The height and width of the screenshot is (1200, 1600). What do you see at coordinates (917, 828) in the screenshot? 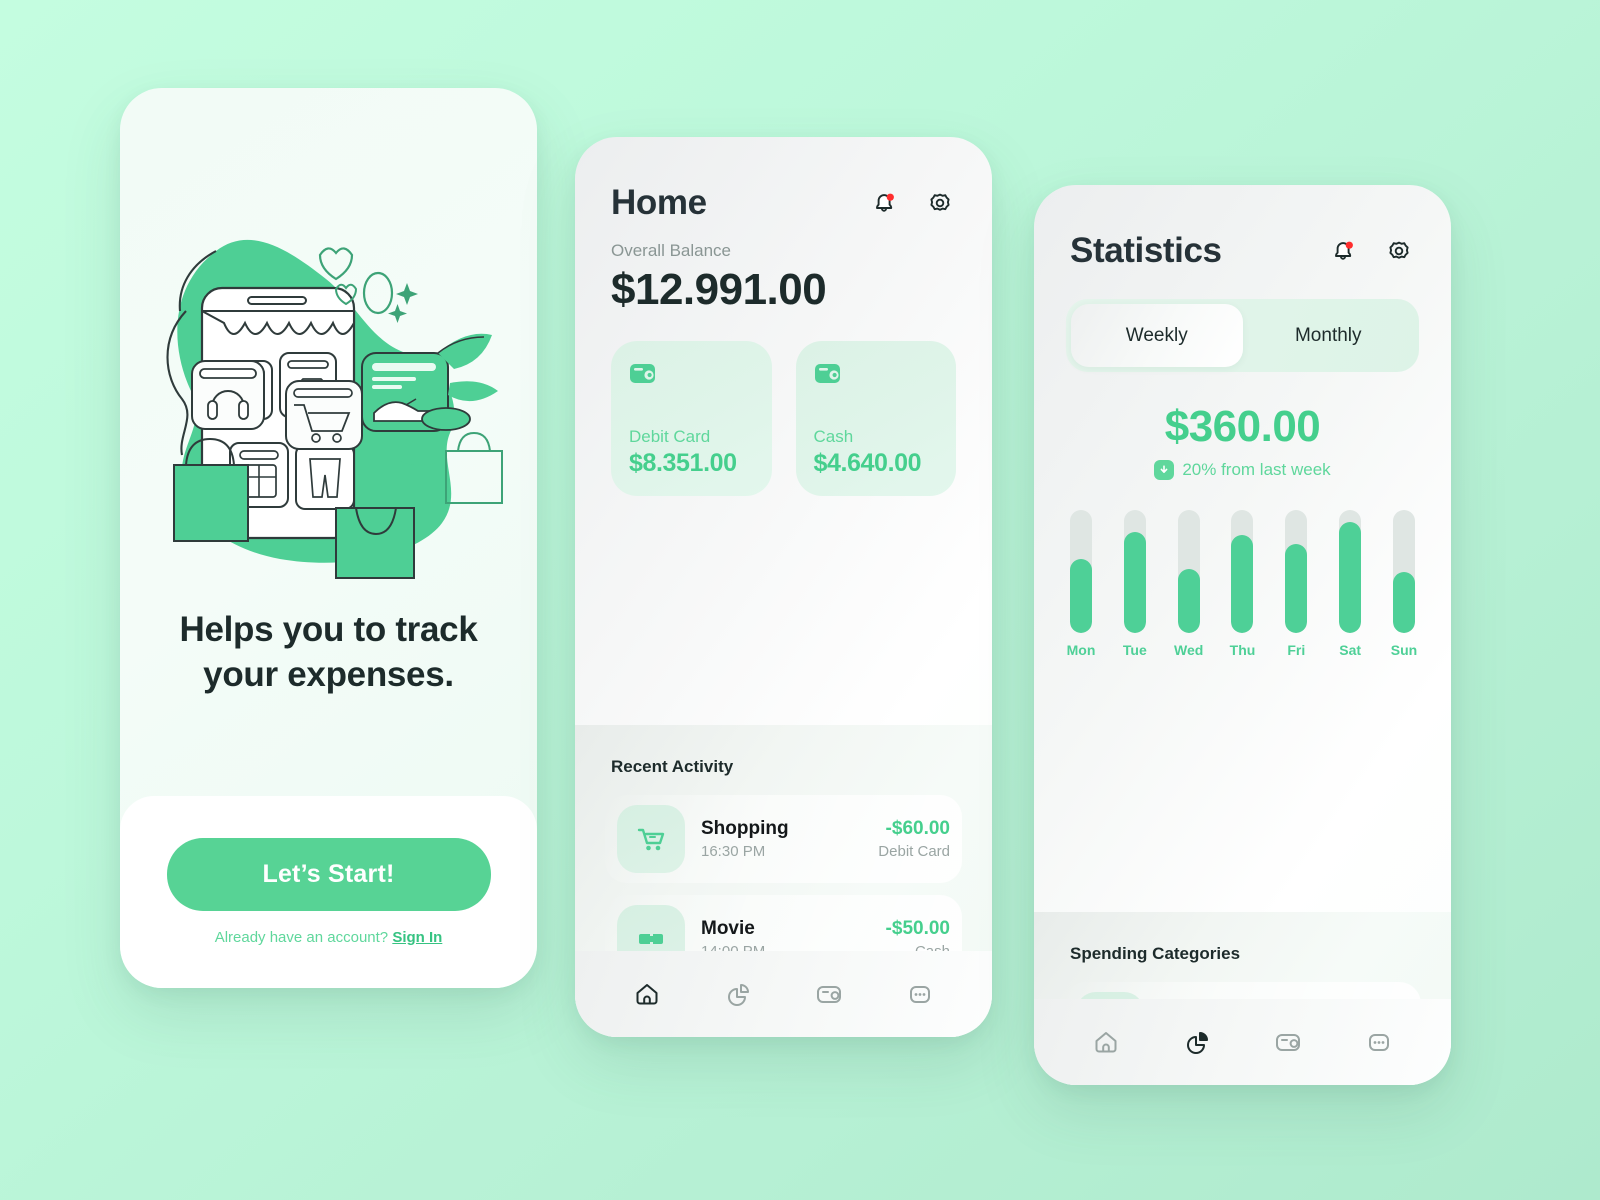
I see `activity-amount: -$60.00` at bounding box center [917, 828].